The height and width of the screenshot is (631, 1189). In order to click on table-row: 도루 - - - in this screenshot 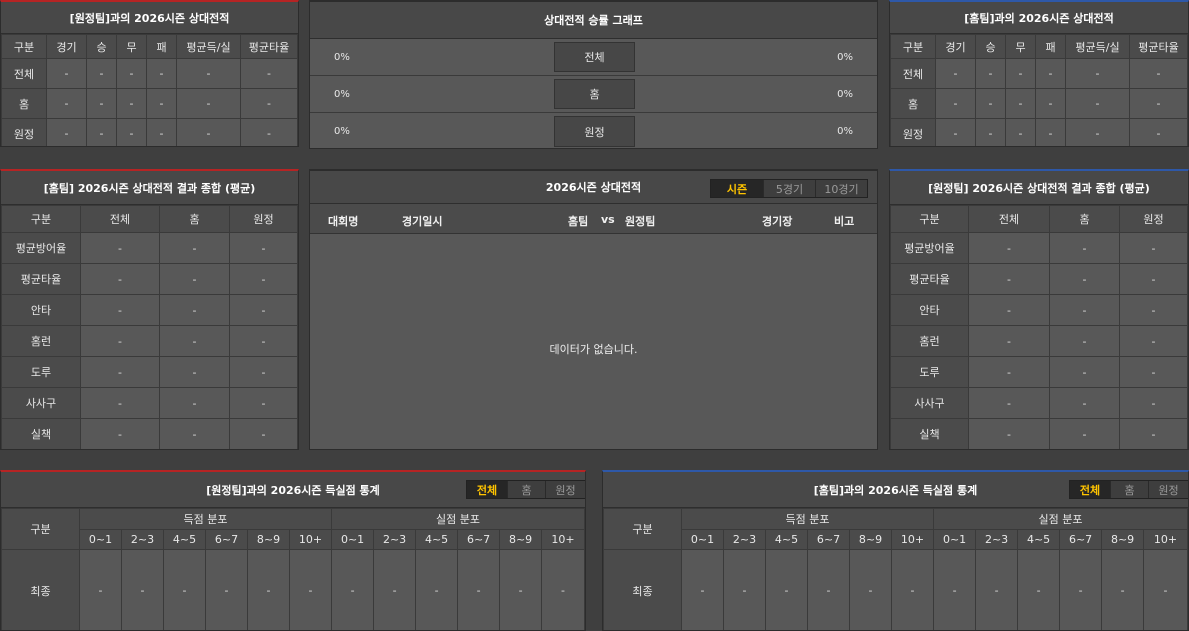, I will do `click(149, 372)`.